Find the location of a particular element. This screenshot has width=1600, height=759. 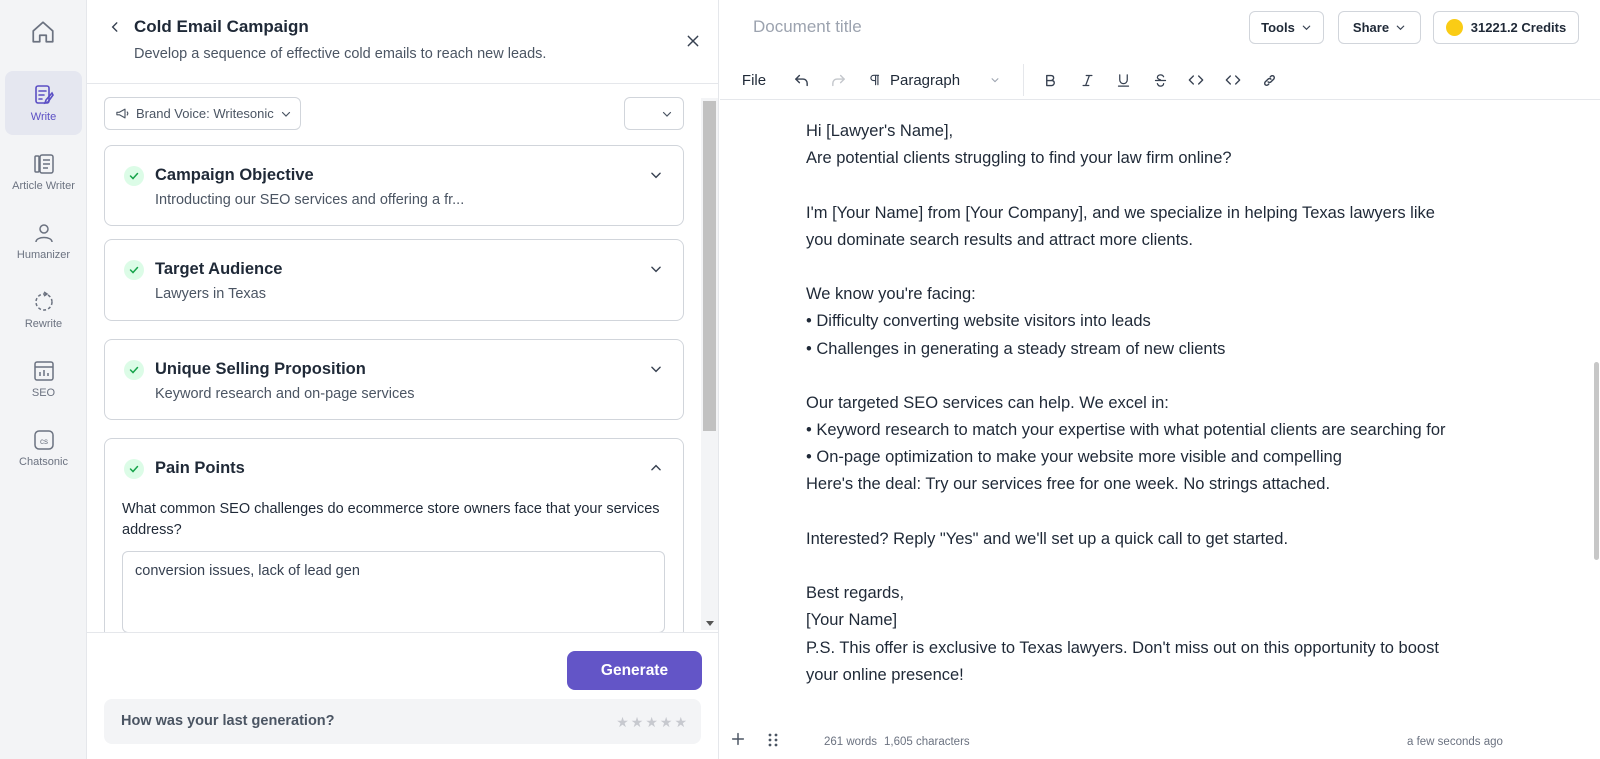

plus-icon is located at coordinates (738, 739).